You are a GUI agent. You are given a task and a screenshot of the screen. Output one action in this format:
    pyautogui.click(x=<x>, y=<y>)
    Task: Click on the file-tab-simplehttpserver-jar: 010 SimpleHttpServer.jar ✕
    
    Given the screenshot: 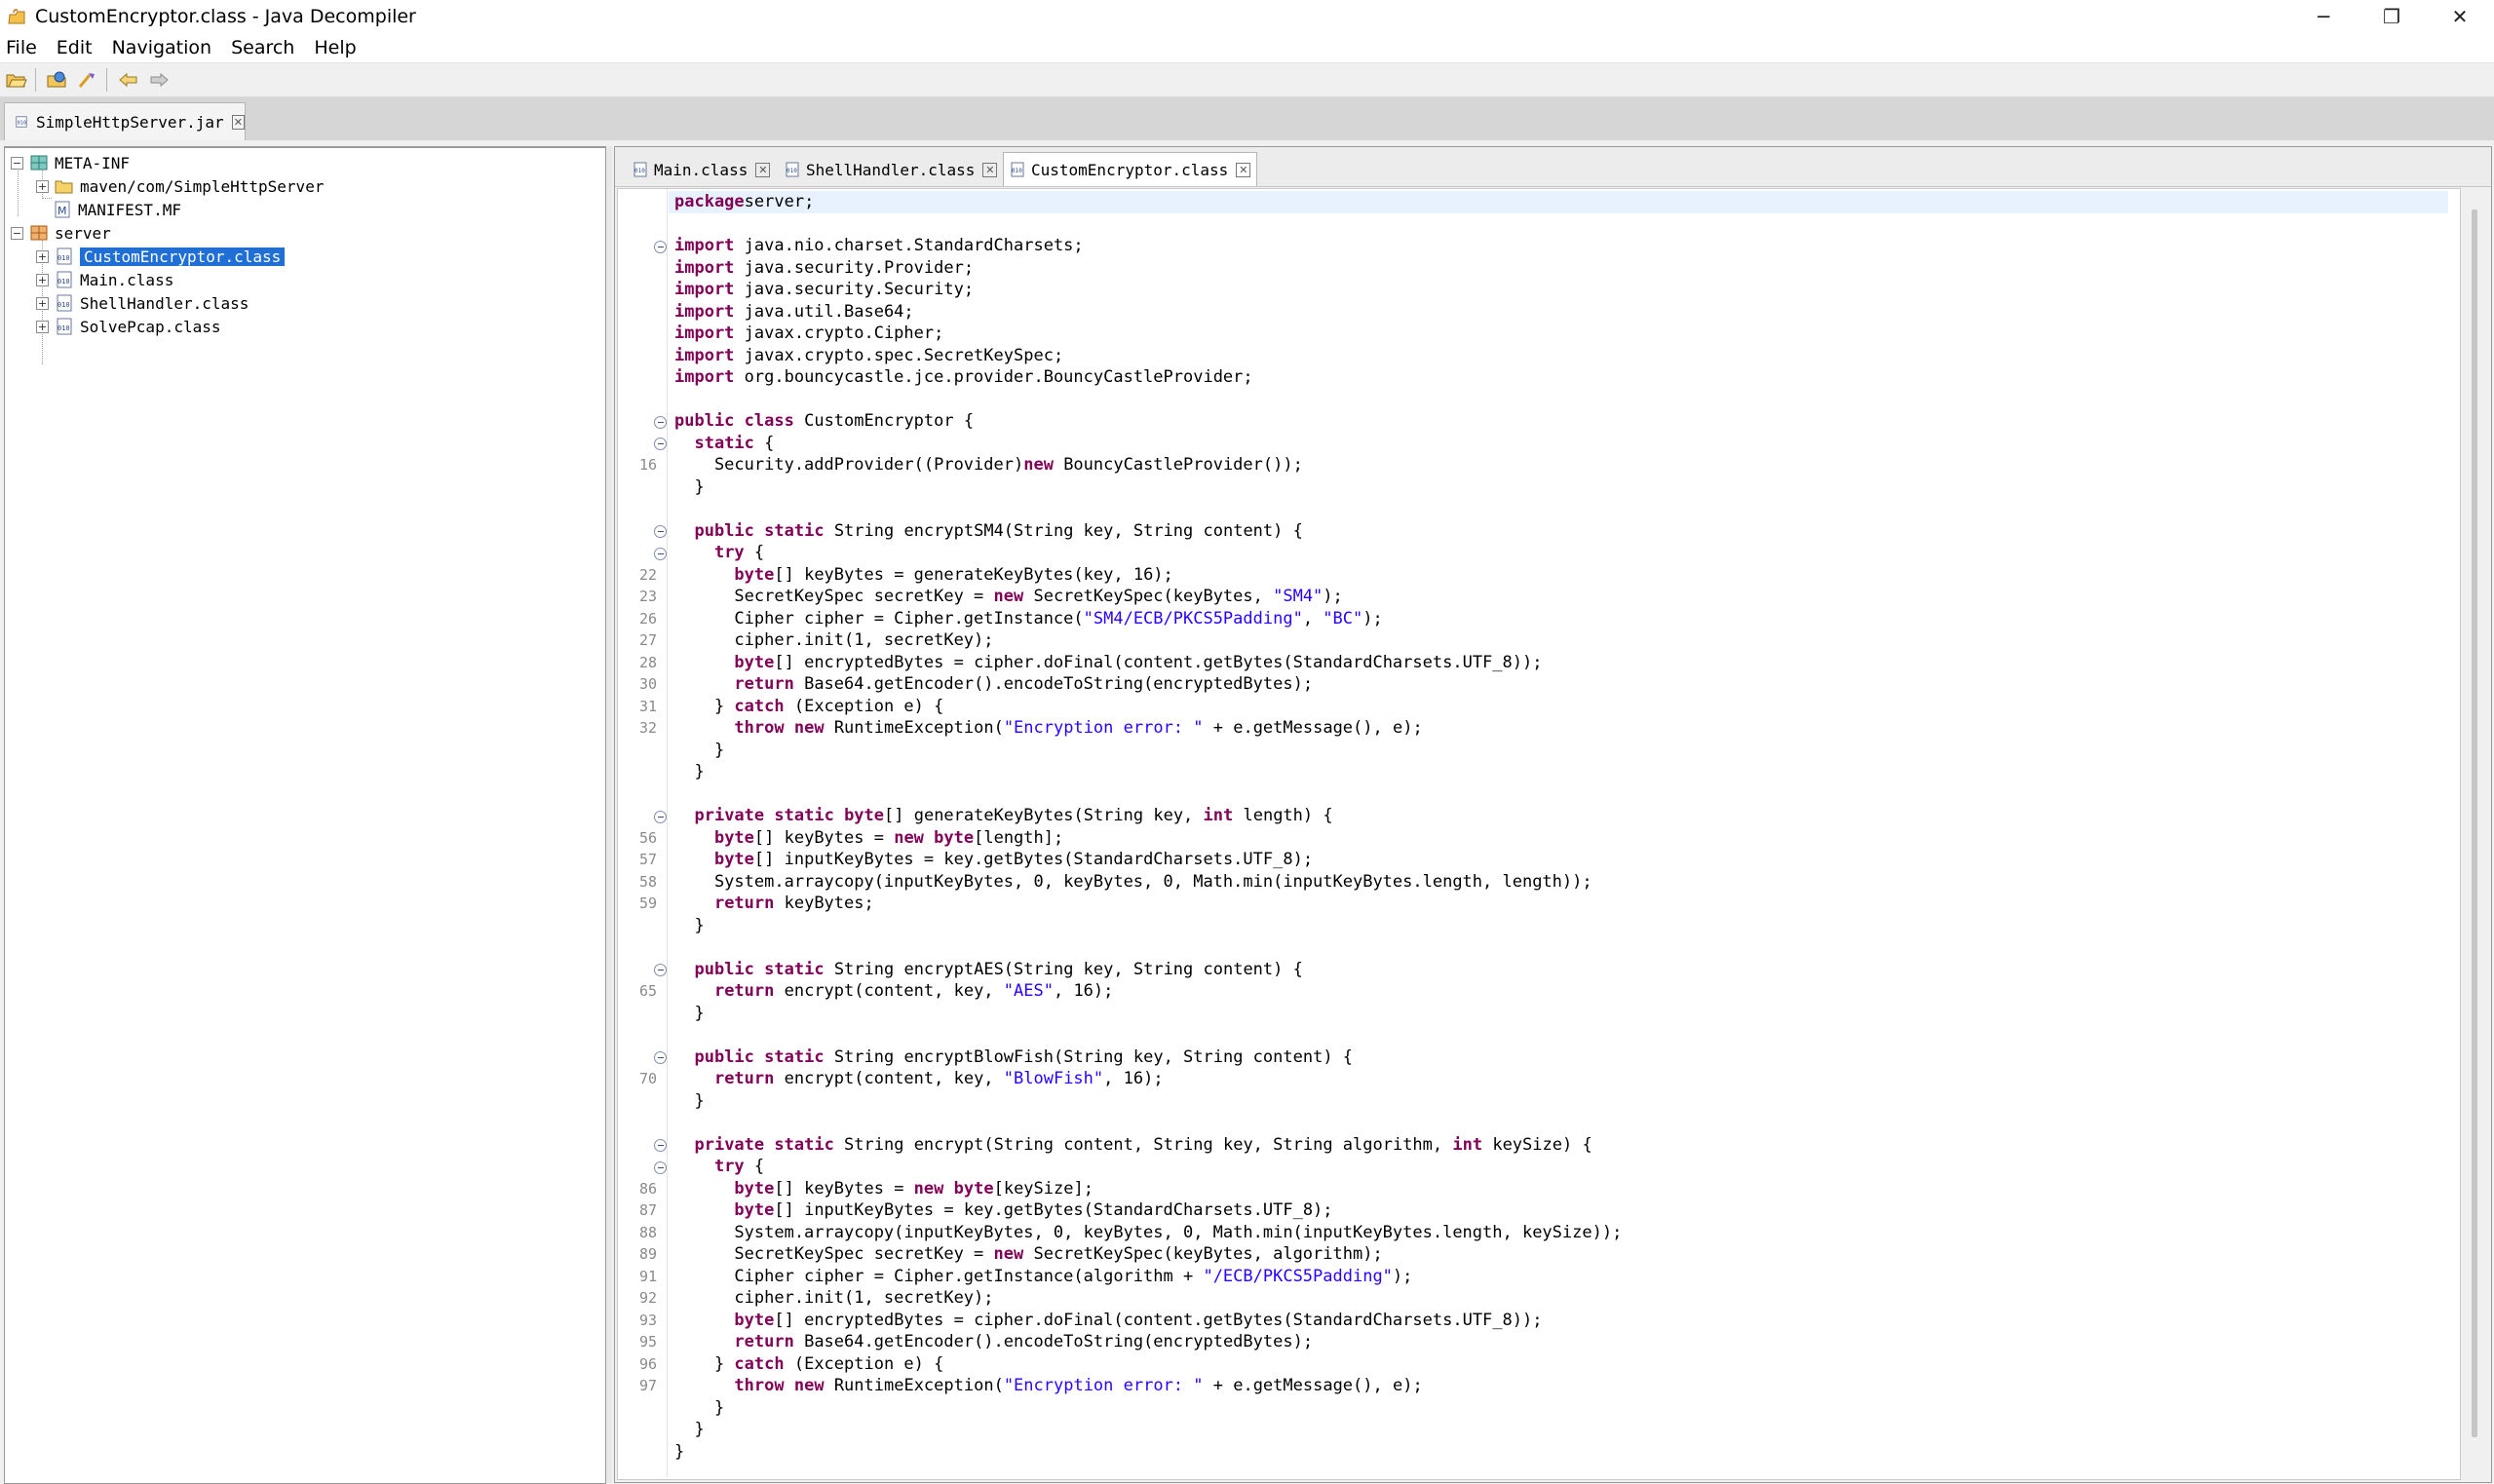 What is the action you would take?
    pyautogui.click(x=125, y=121)
    